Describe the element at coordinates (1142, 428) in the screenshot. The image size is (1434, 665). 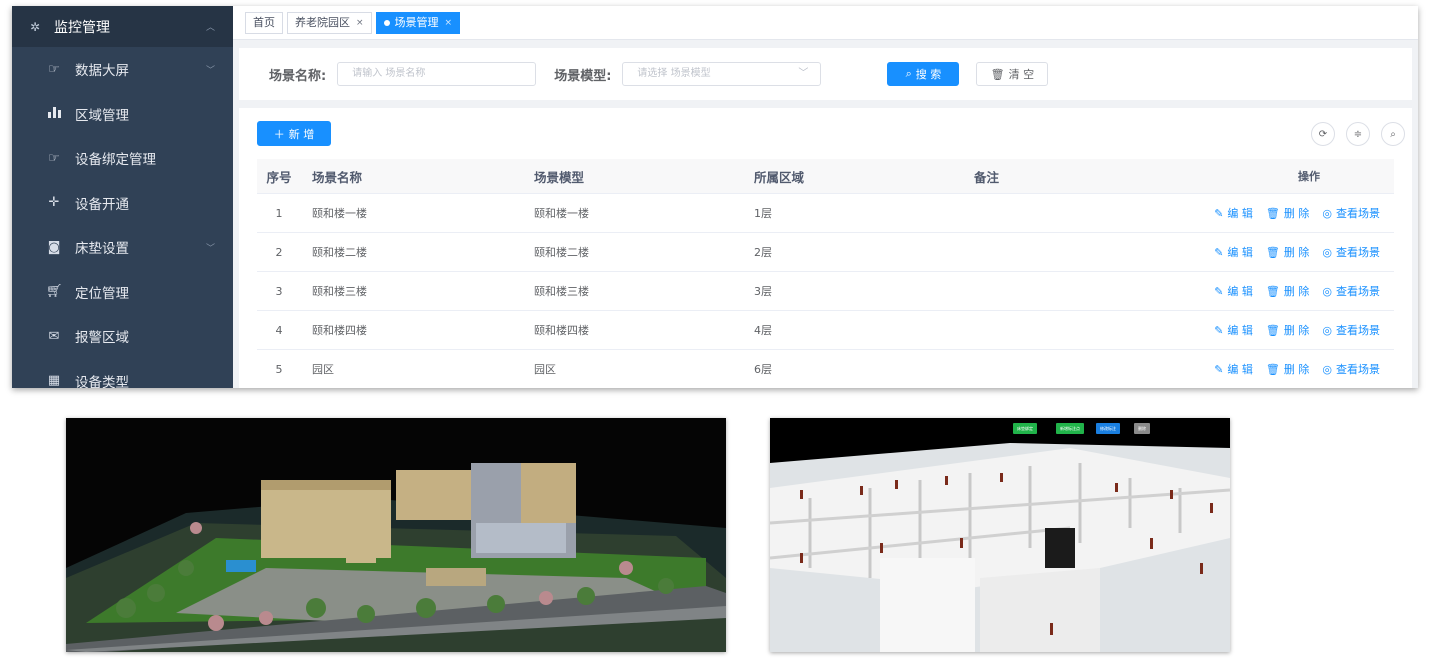
I see `delete-marker-button: 删除` at that location.